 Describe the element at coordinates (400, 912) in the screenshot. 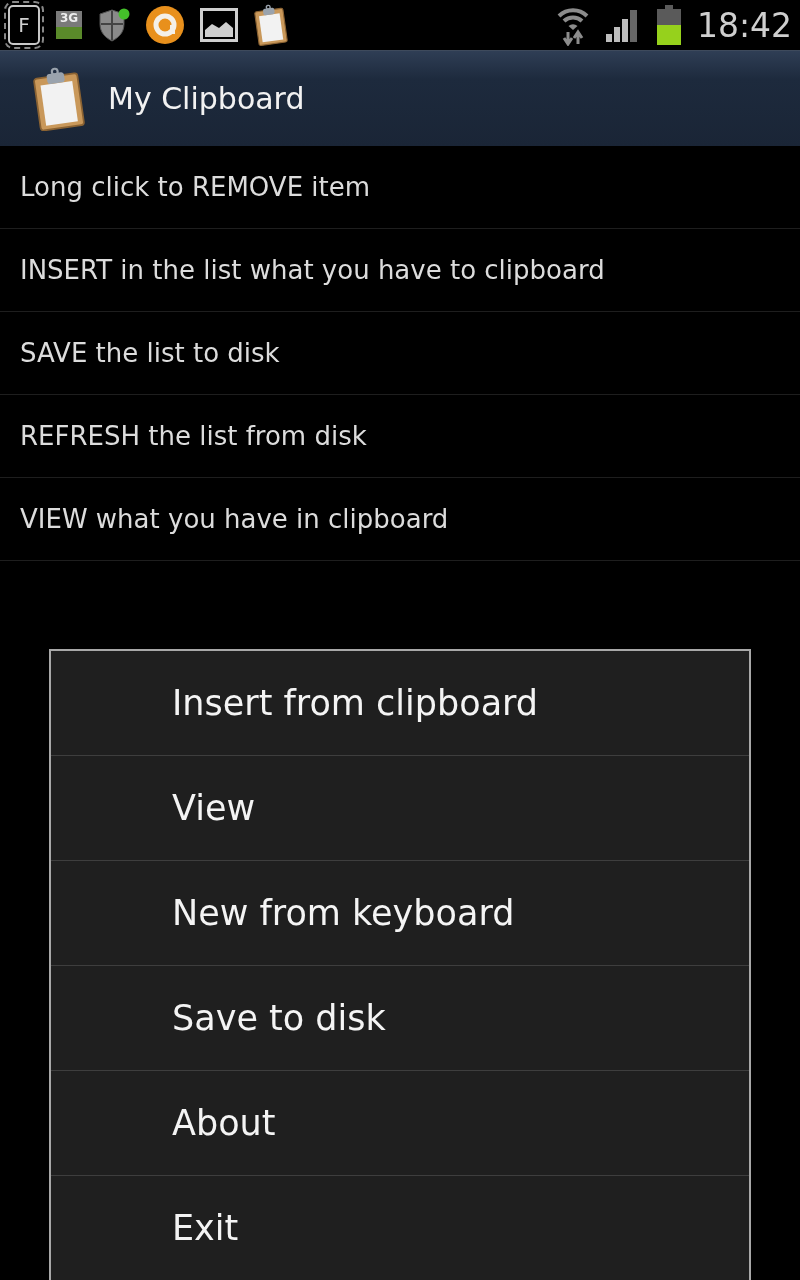

I see `menu-item: New from keyboard` at that location.